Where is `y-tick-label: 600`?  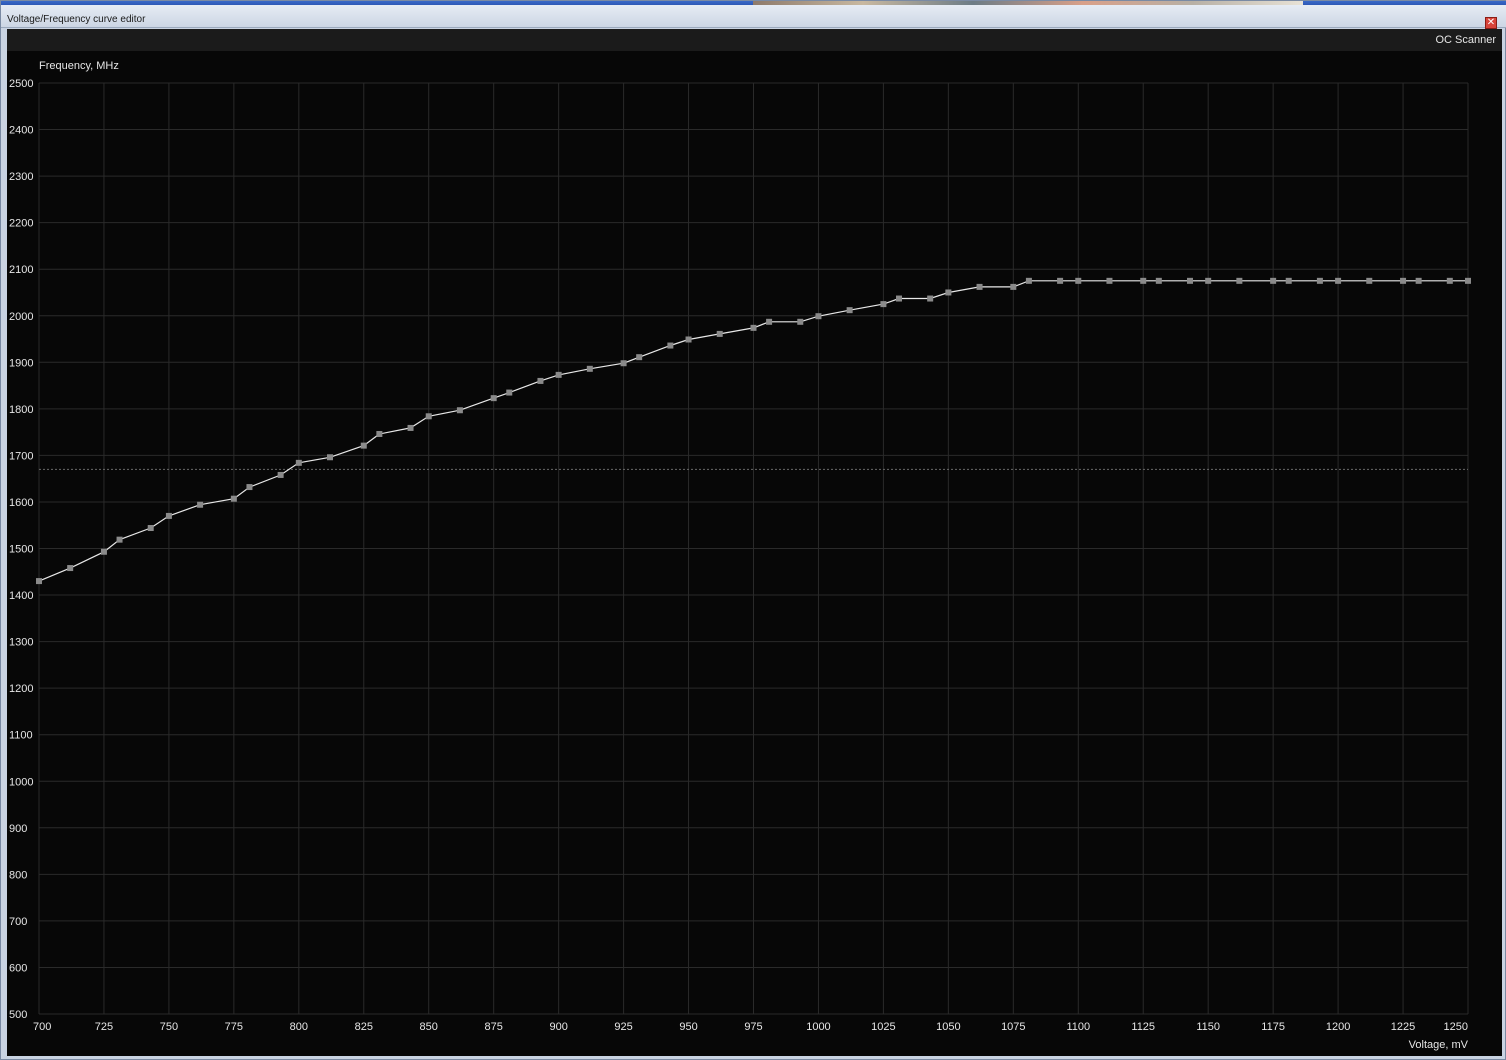 y-tick-label: 600 is located at coordinates (18, 968).